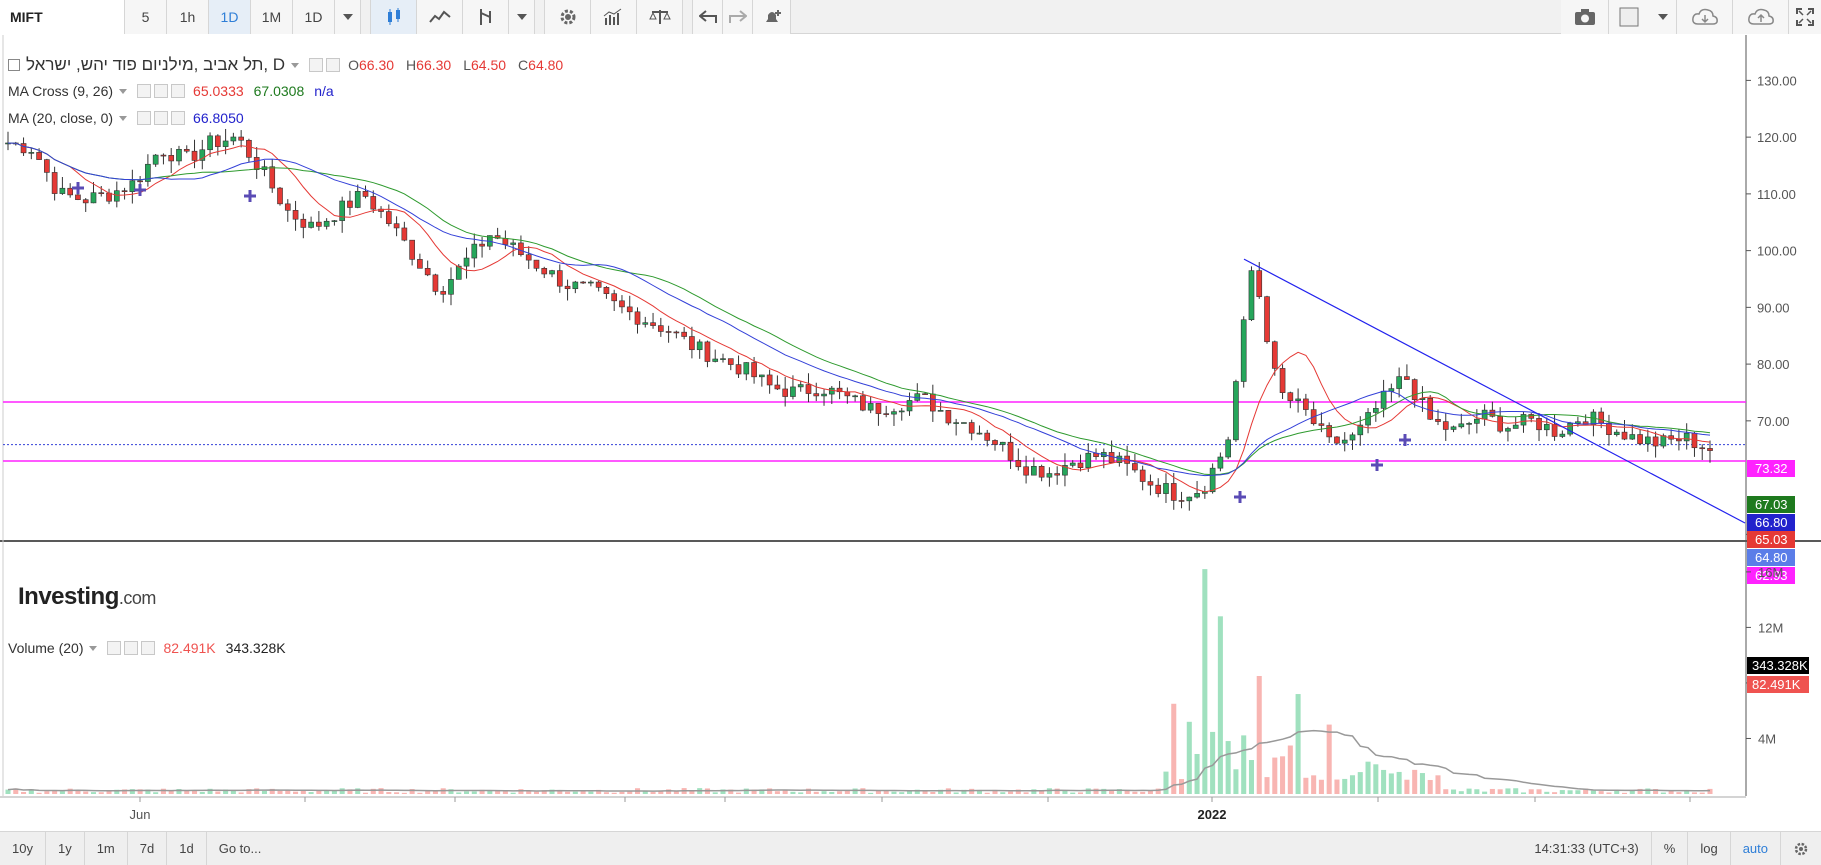 This screenshot has width=1821, height=865. I want to click on interval-dropdown-button, so click(348, 17).